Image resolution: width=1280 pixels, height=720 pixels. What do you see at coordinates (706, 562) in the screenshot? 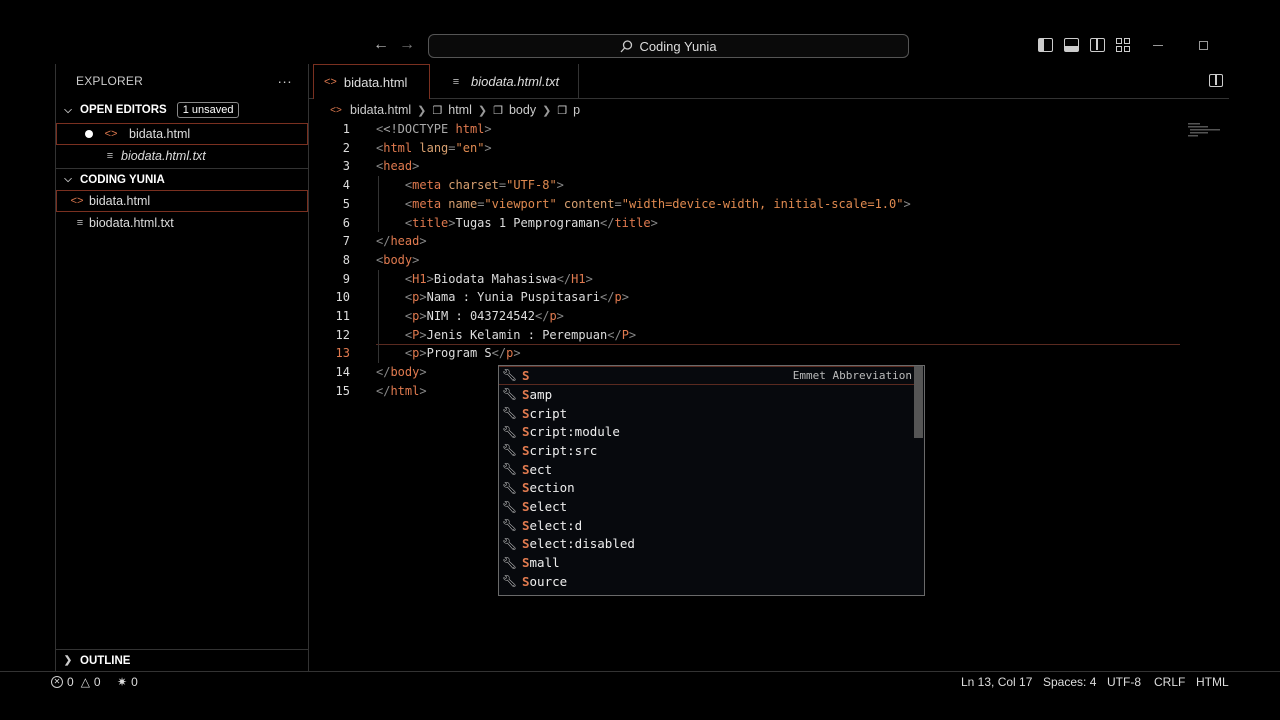
I see `suggest-item: 🔧︎ Small` at bounding box center [706, 562].